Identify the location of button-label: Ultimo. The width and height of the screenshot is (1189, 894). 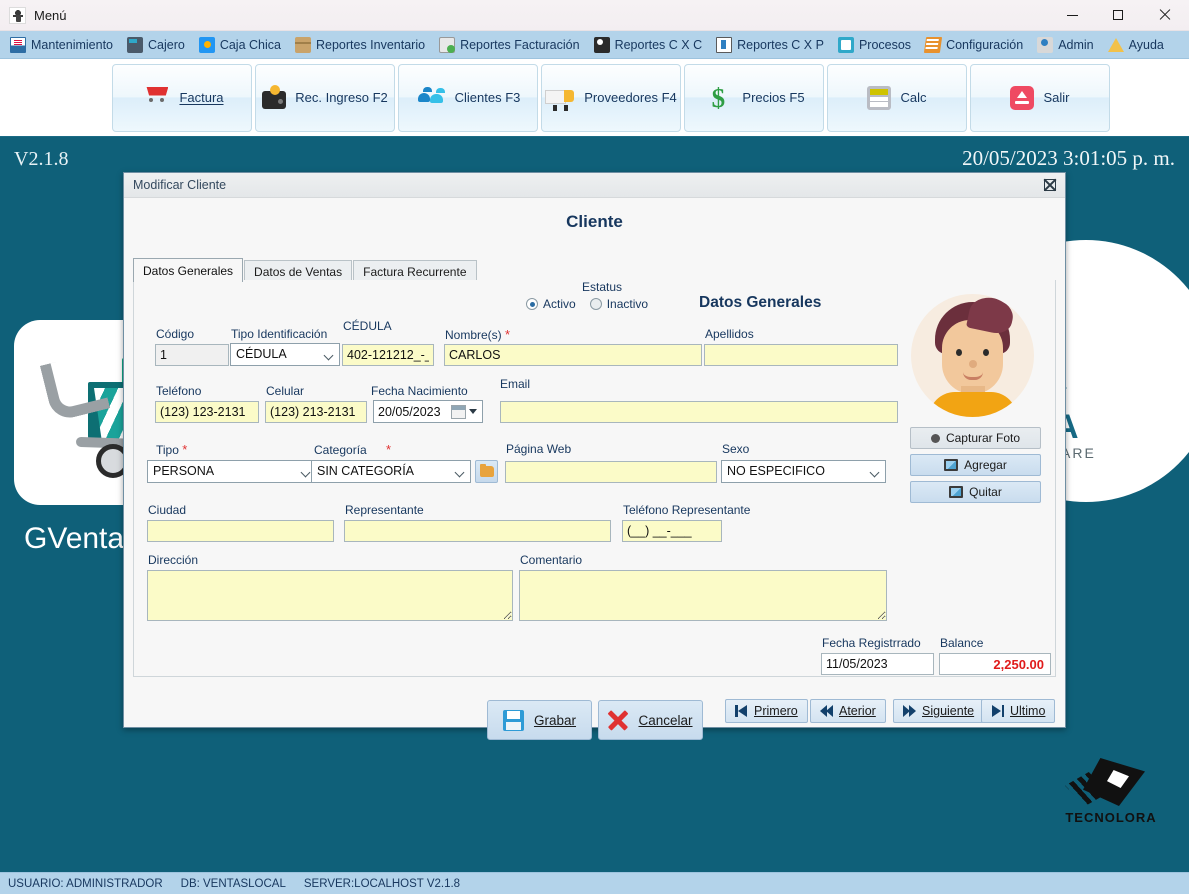
(1028, 711).